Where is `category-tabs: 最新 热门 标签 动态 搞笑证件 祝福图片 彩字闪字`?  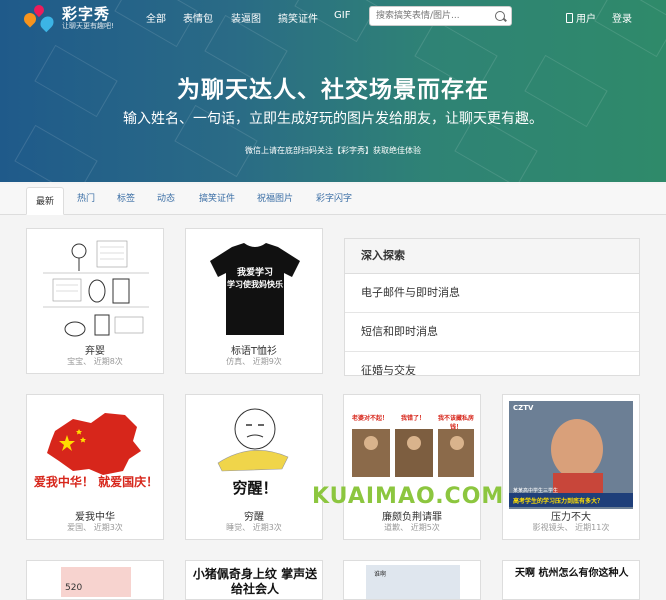 category-tabs: 最新 热门 标签 动态 搞笑证件 祝福图片 彩字闪字 is located at coordinates (333, 199).